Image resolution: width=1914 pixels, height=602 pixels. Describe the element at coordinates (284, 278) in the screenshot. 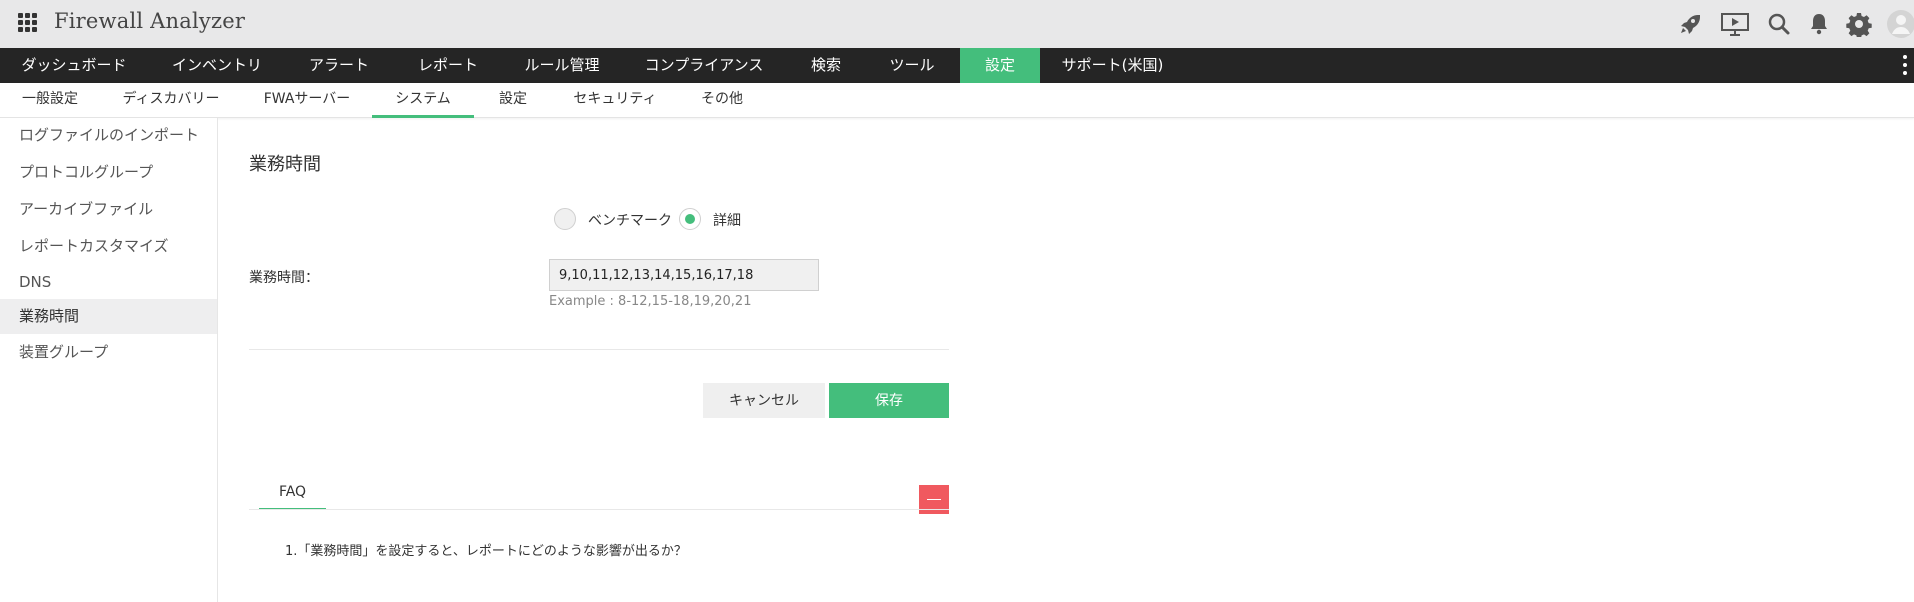

I see `business-hours-label: 業務時間：` at that location.